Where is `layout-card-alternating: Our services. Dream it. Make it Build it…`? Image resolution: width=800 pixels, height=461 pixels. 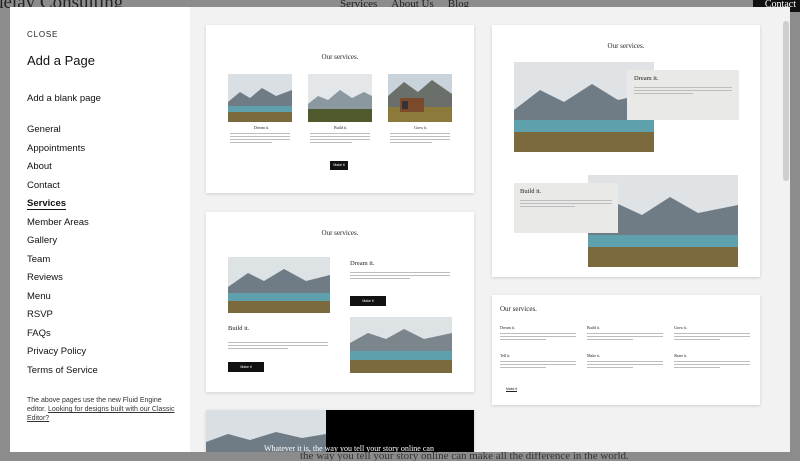
layout-card-alternating: Our services. Dream it. Make it Build it… is located at coordinates (340, 302).